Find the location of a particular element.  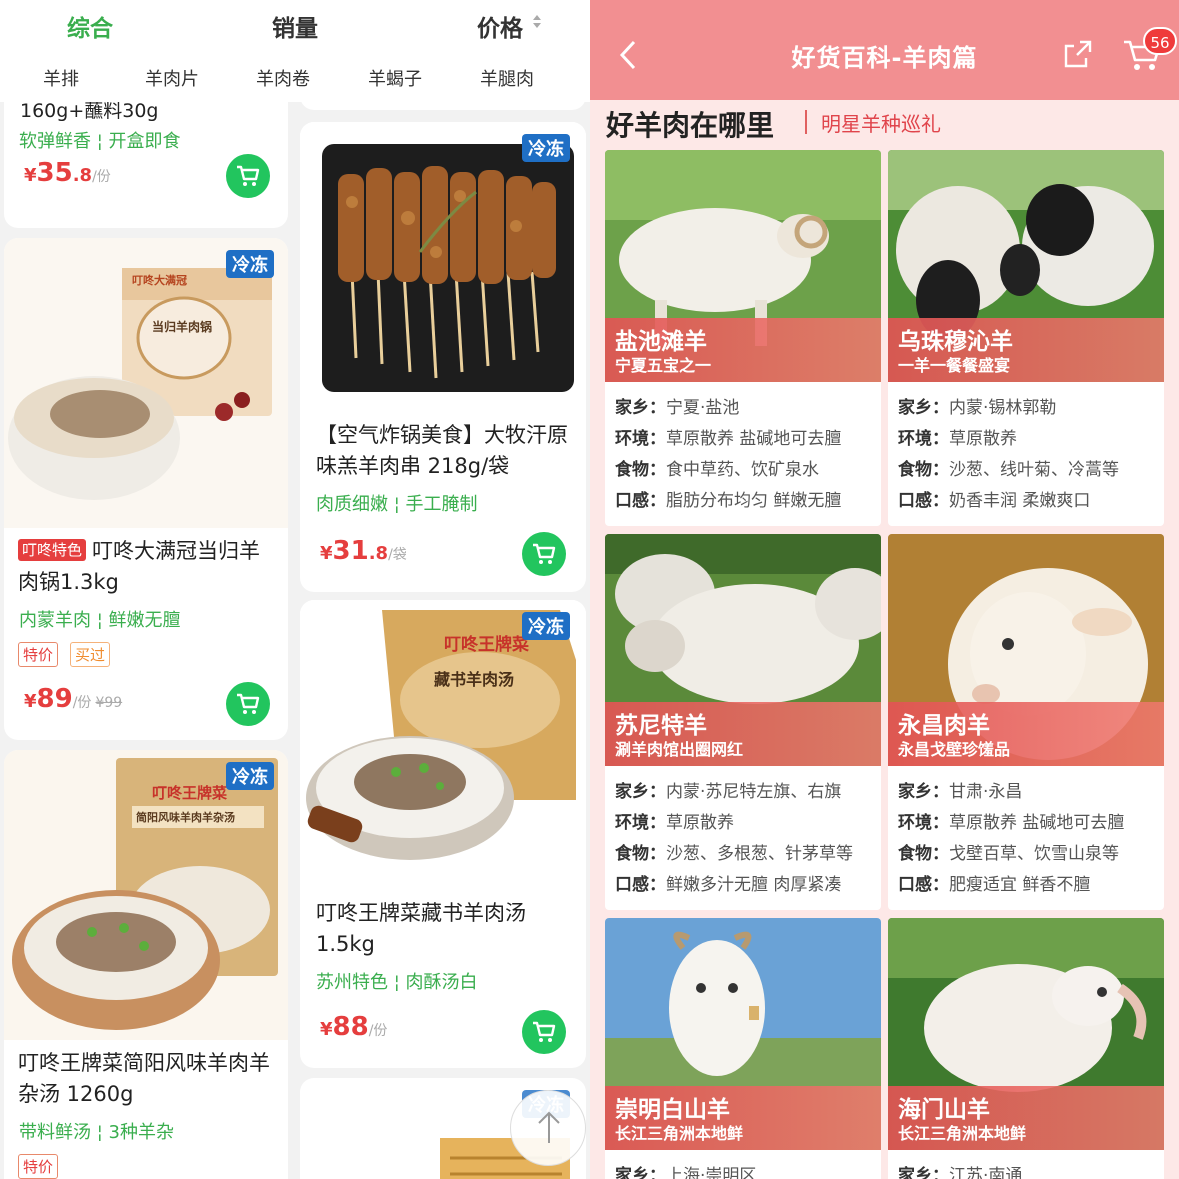

breed-name: 永昌肉羊 is located at coordinates (944, 726).